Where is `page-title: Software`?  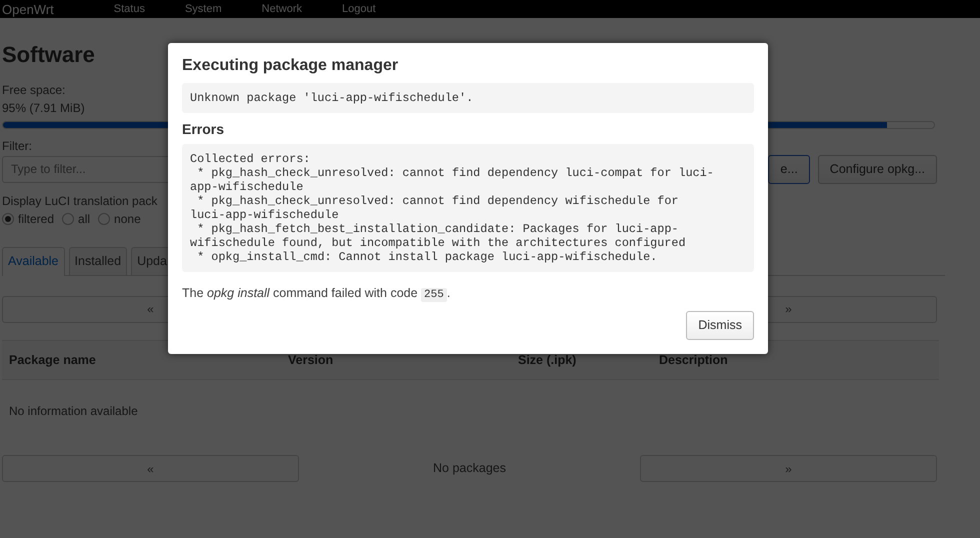 page-title: Software is located at coordinates (48, 55).